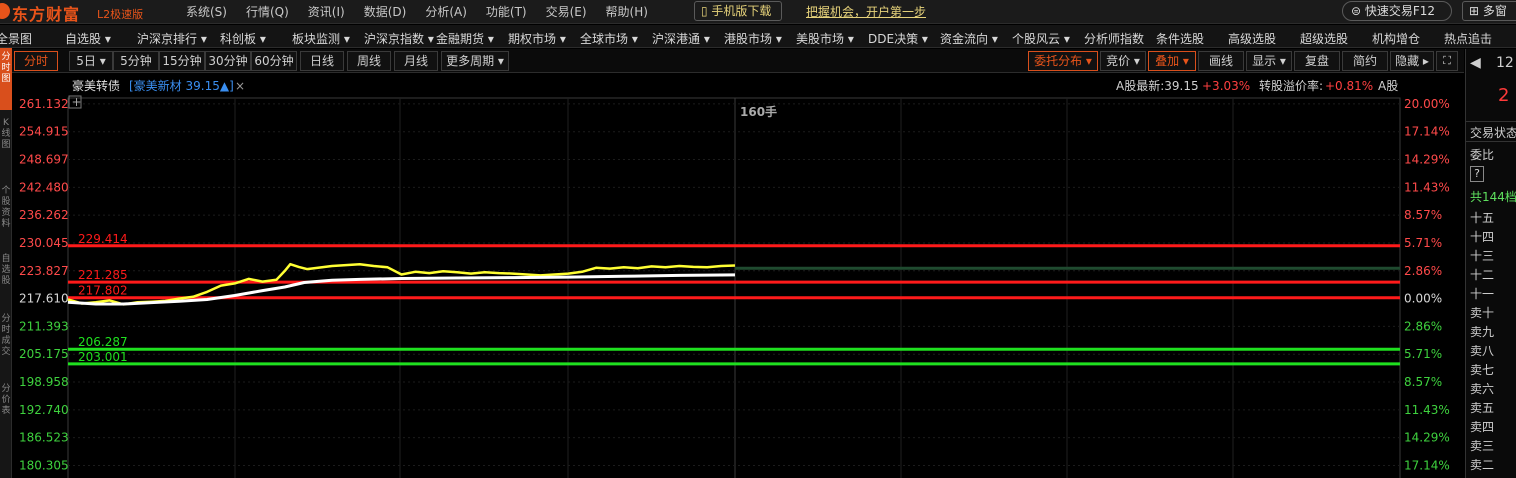  Describe the element at coordinates (1491, 131) in the screenshot. I see `trade-status-label: 交易状态` at that location.